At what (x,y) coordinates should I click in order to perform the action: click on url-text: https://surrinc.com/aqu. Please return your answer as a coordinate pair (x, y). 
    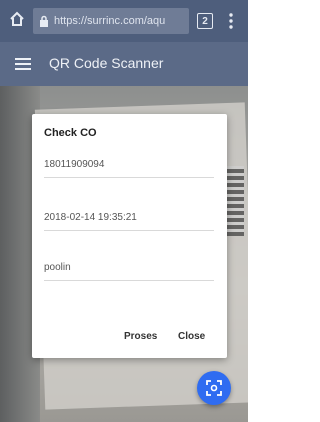
    Looking at the image, I should click on (110, 21).